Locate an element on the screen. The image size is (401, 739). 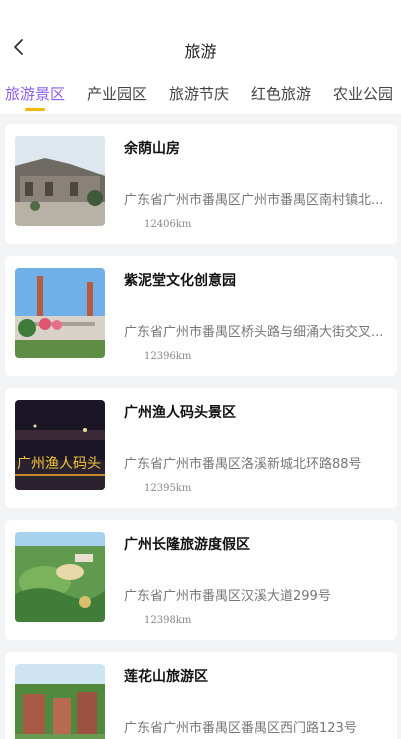
tab-industrial-parks: 产业园区 is located at coordinates (117, 93).